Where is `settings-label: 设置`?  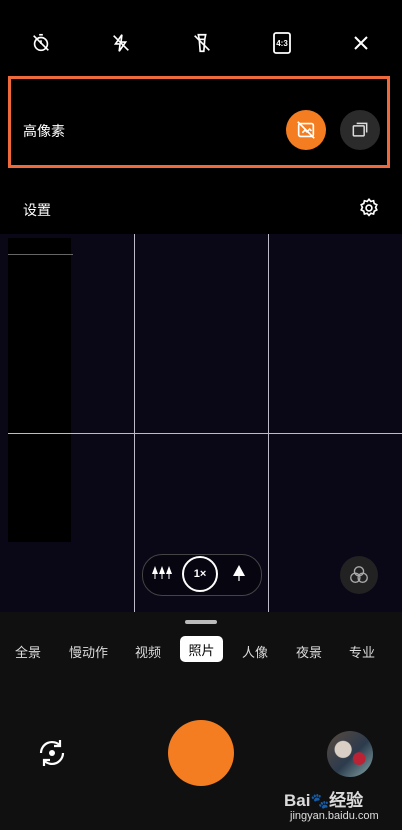
settings-label: 设置 is located at coordinates (37, 210).